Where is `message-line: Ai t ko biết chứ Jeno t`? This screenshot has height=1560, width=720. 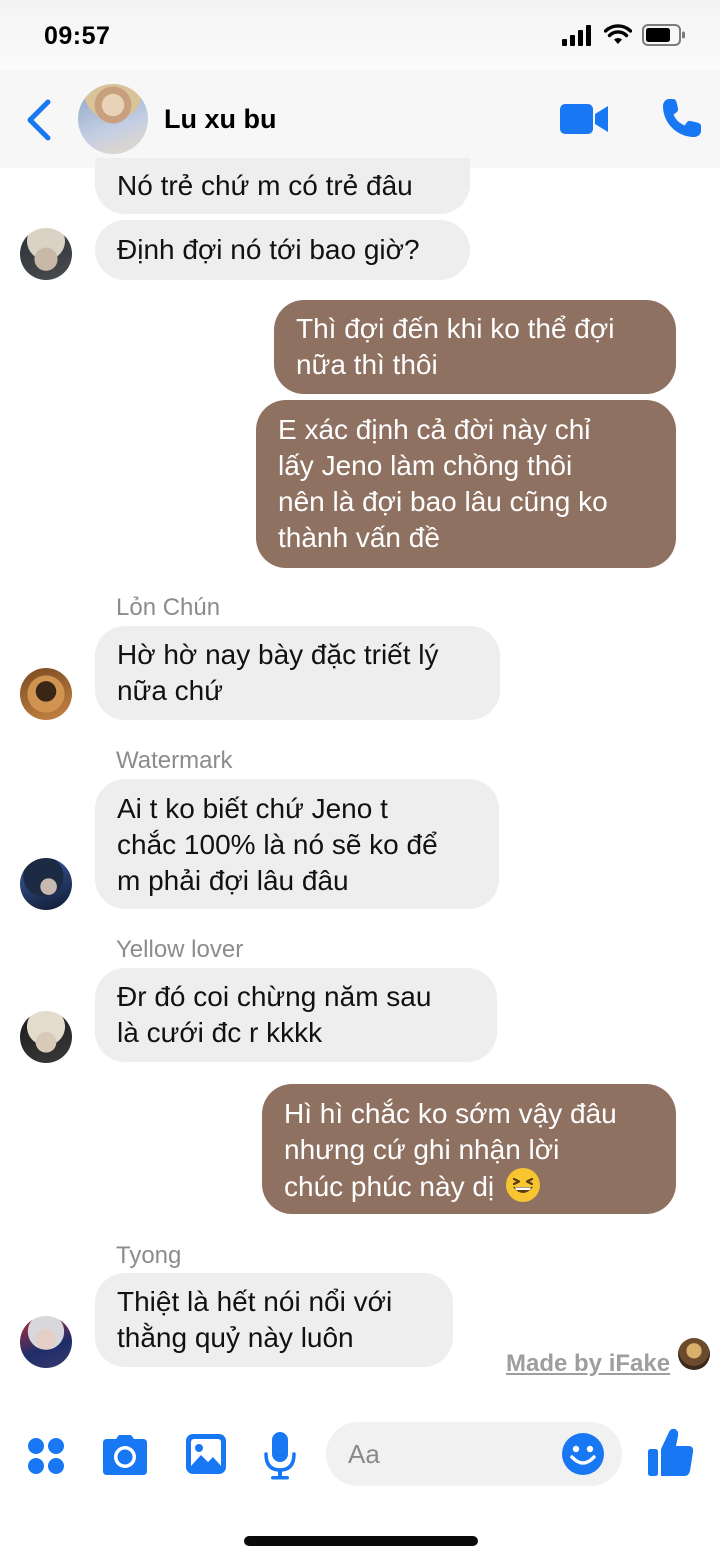
message-line: Ai t ko biết chứ Jeno t is located at coordinates (252, 808).